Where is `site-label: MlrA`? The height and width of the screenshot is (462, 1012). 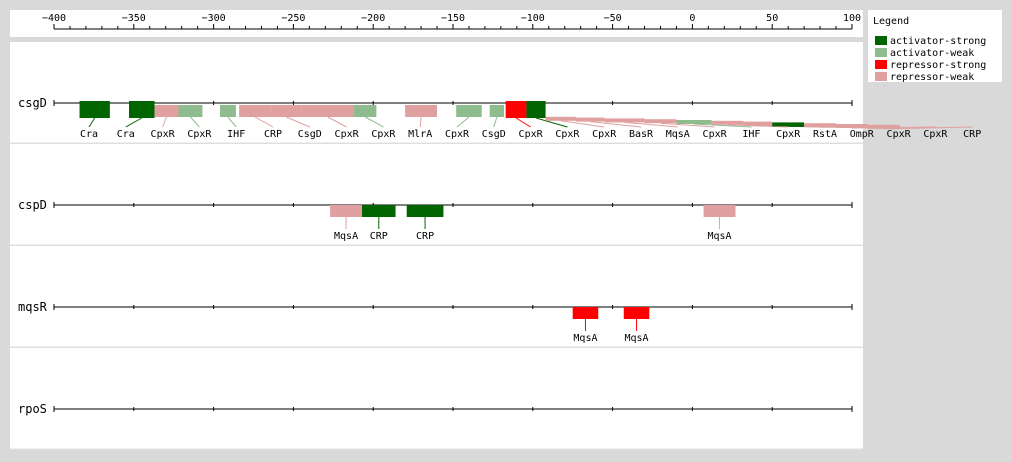 site-label: MlrA is located at coordinates (420, 134).